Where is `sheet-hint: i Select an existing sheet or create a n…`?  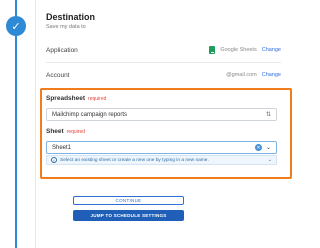 sheet-hint: i Select an existing sheet or create a n… is located at coordinates (161, 160).